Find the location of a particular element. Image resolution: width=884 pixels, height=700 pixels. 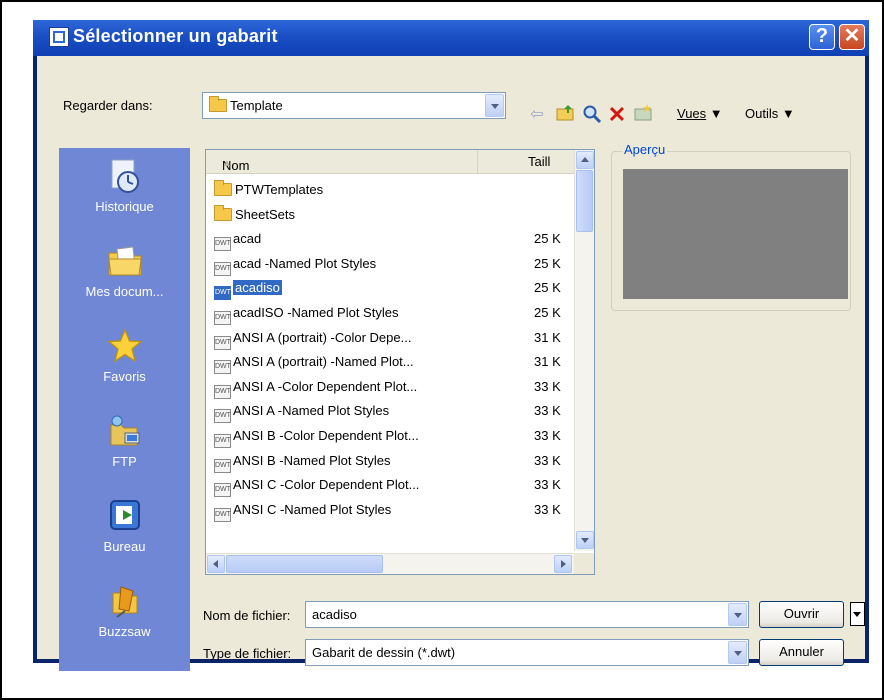

horizontal-scrollbar is located at coordinates (390, 563).